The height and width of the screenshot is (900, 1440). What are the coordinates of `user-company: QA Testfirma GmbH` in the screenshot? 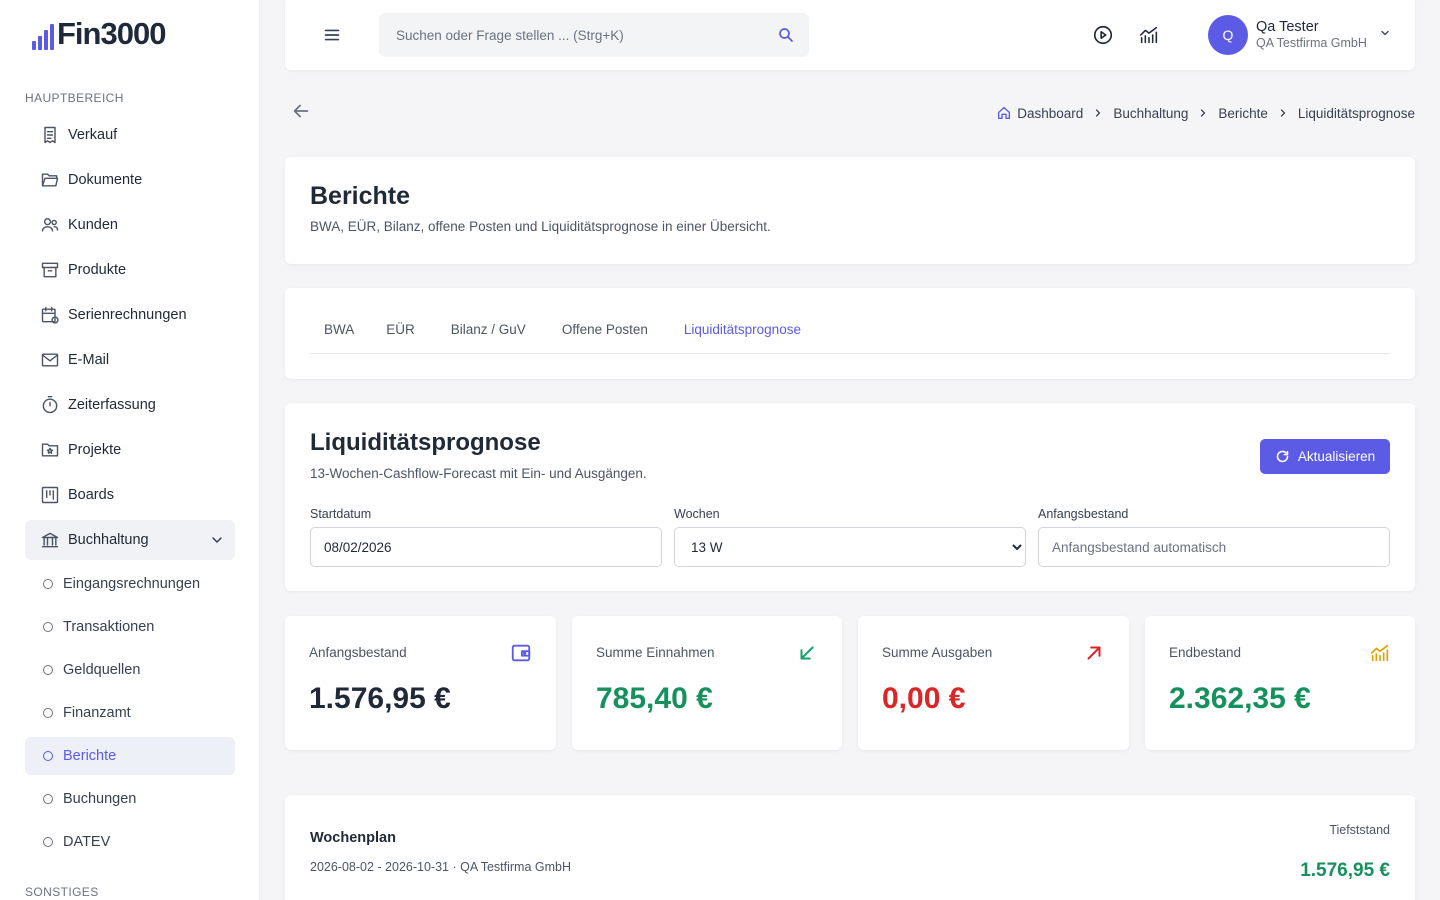 It's located at (1311, 43).